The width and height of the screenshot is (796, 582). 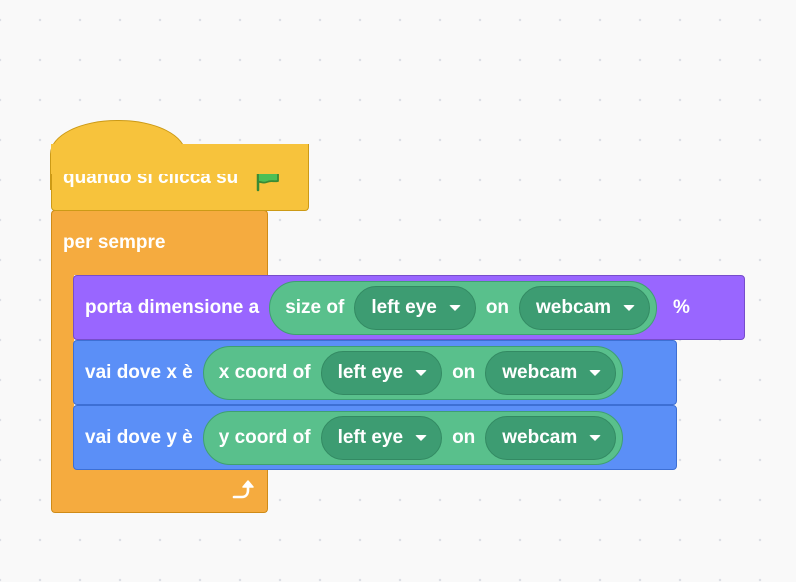 I want to click on go-to-y-label: vai dove y è, so click(x=139, y=437).